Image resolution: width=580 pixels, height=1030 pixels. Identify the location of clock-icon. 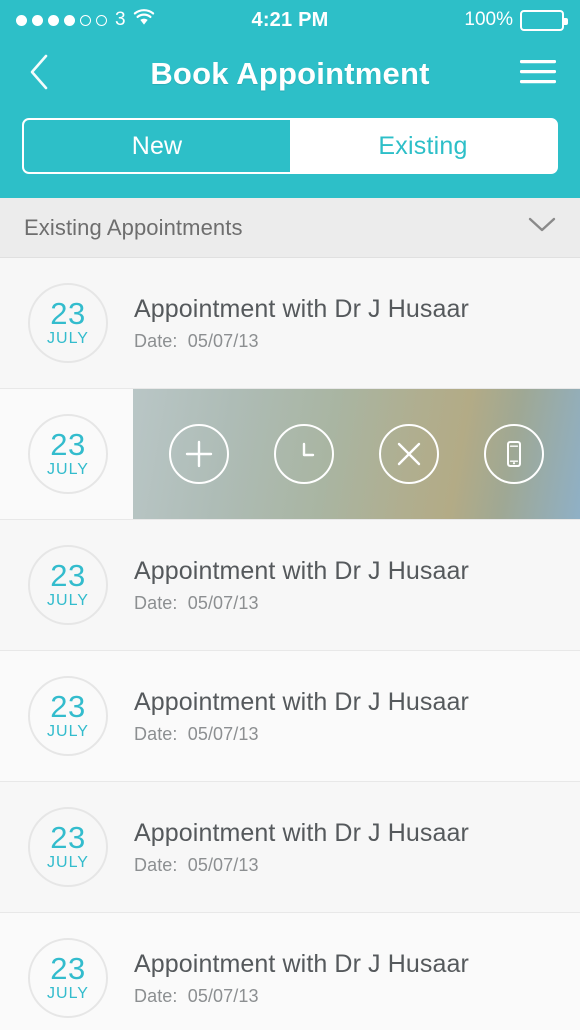
(304, 454).